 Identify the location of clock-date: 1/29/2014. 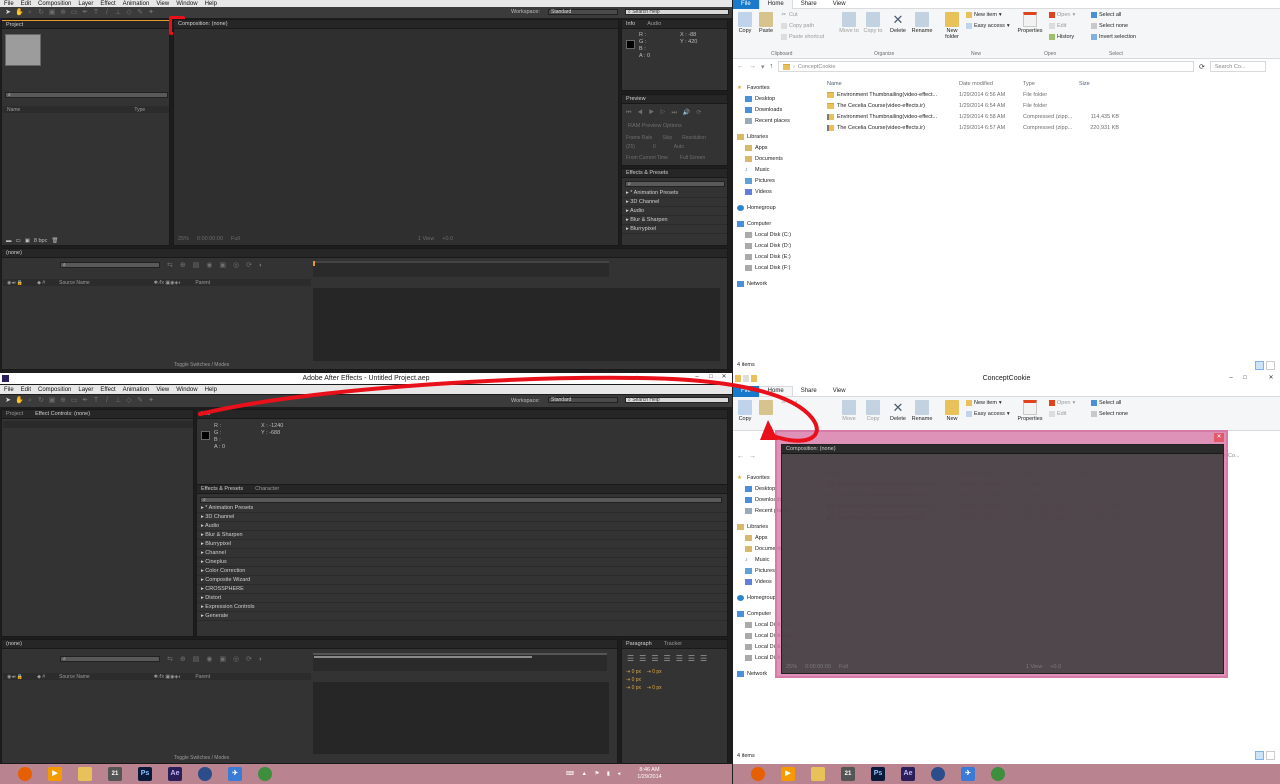
(649, 777).